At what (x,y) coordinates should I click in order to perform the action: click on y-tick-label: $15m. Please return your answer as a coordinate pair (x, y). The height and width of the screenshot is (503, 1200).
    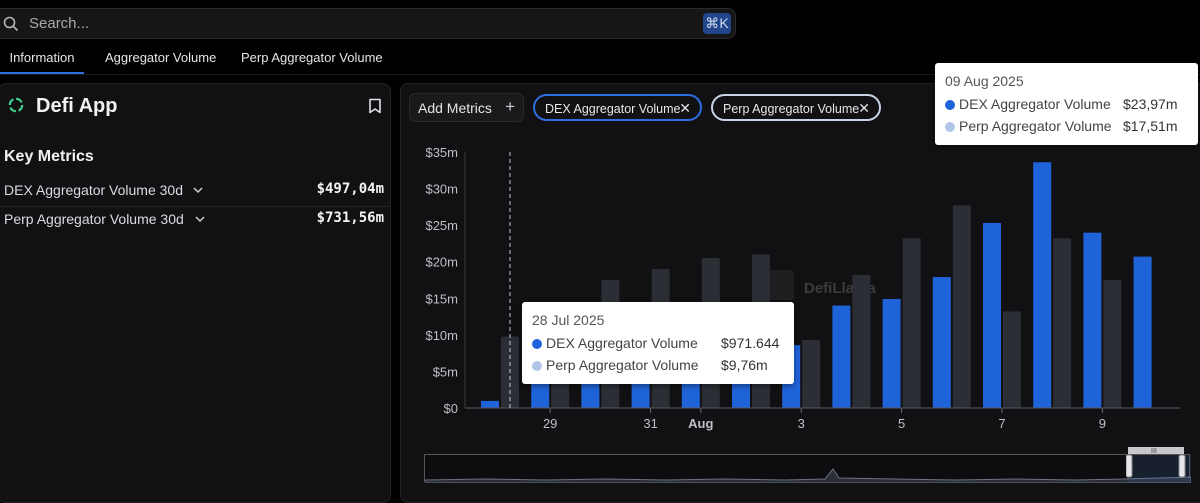
    Looking at the image, I should click on (441, 298).